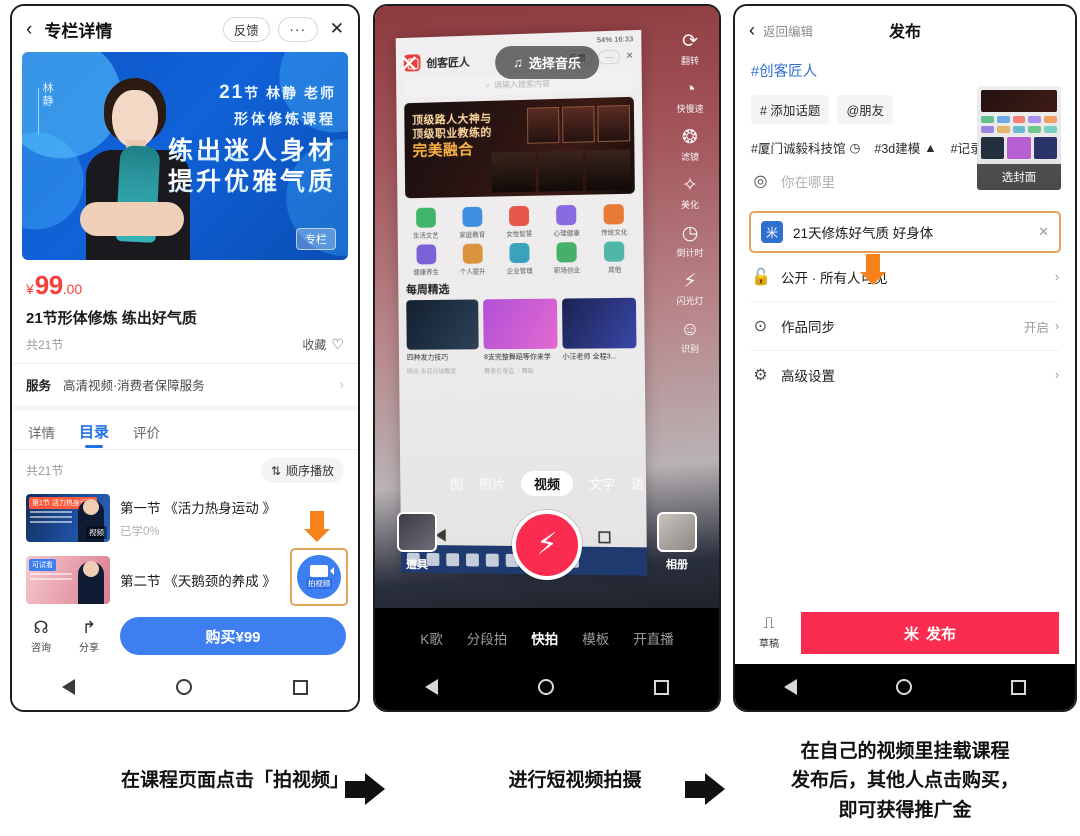  I want to click on tab-reviews: 评价, so click(146, 435).